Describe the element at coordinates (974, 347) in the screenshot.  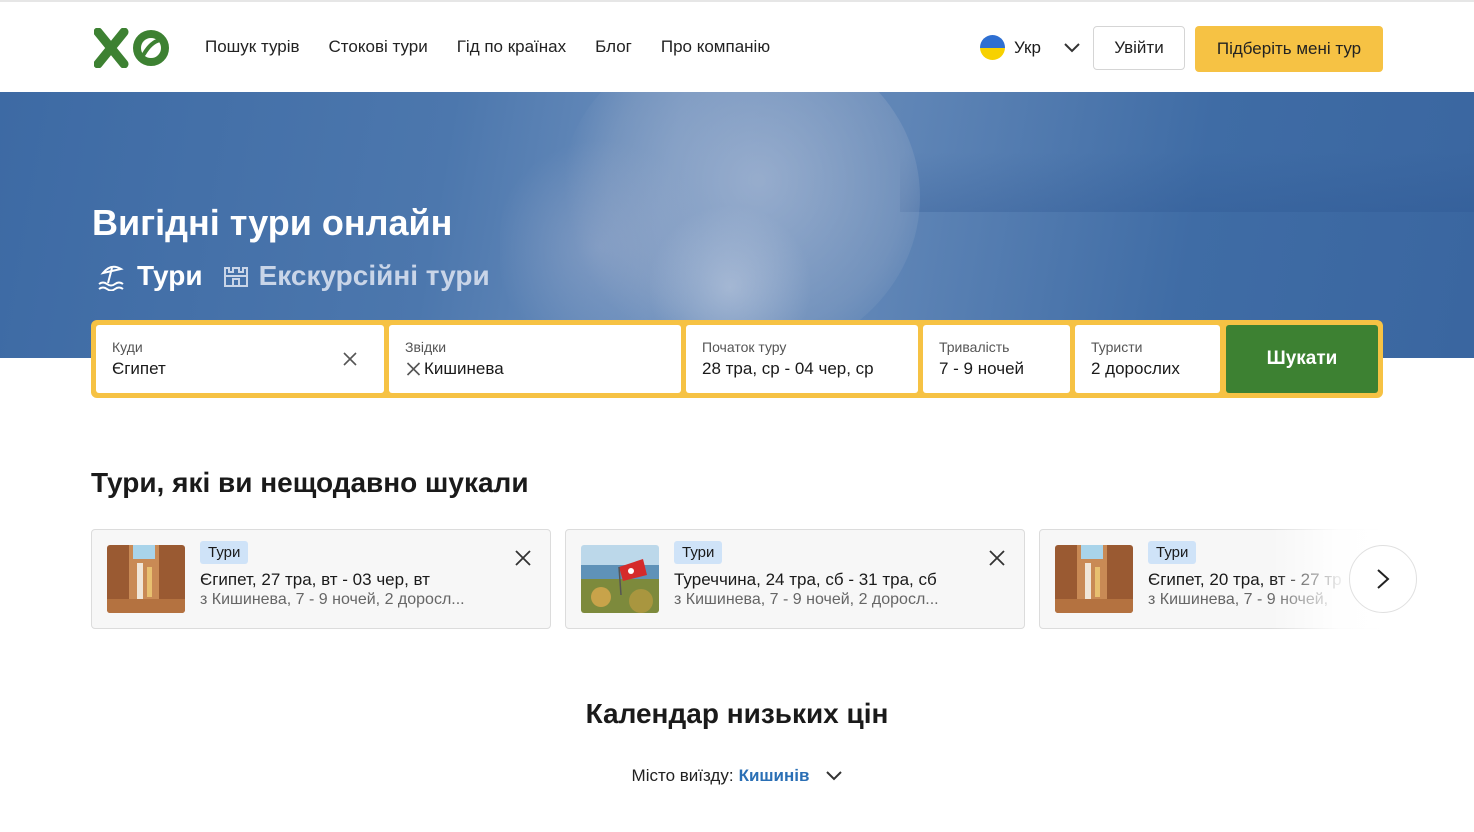
I see `duration-label: Тривалість` at that location.